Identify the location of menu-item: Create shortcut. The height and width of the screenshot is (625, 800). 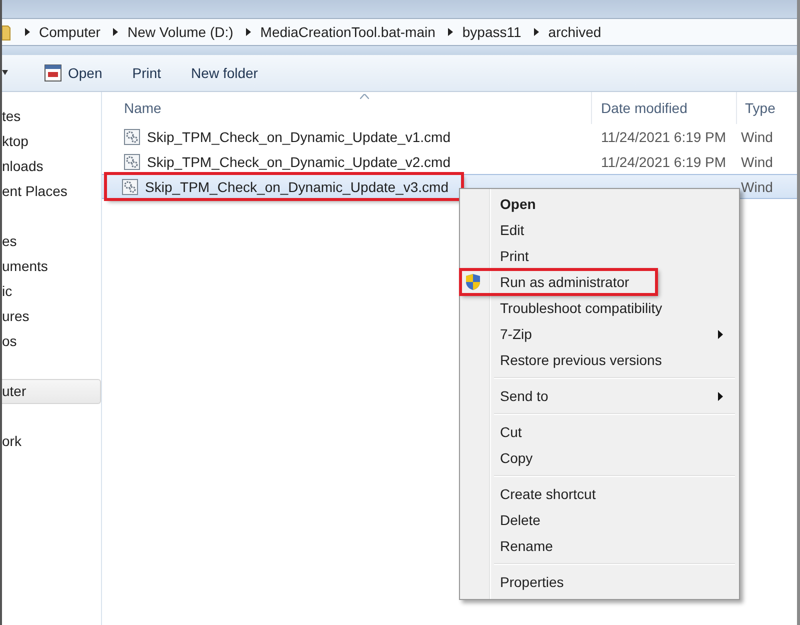
(599, 494).